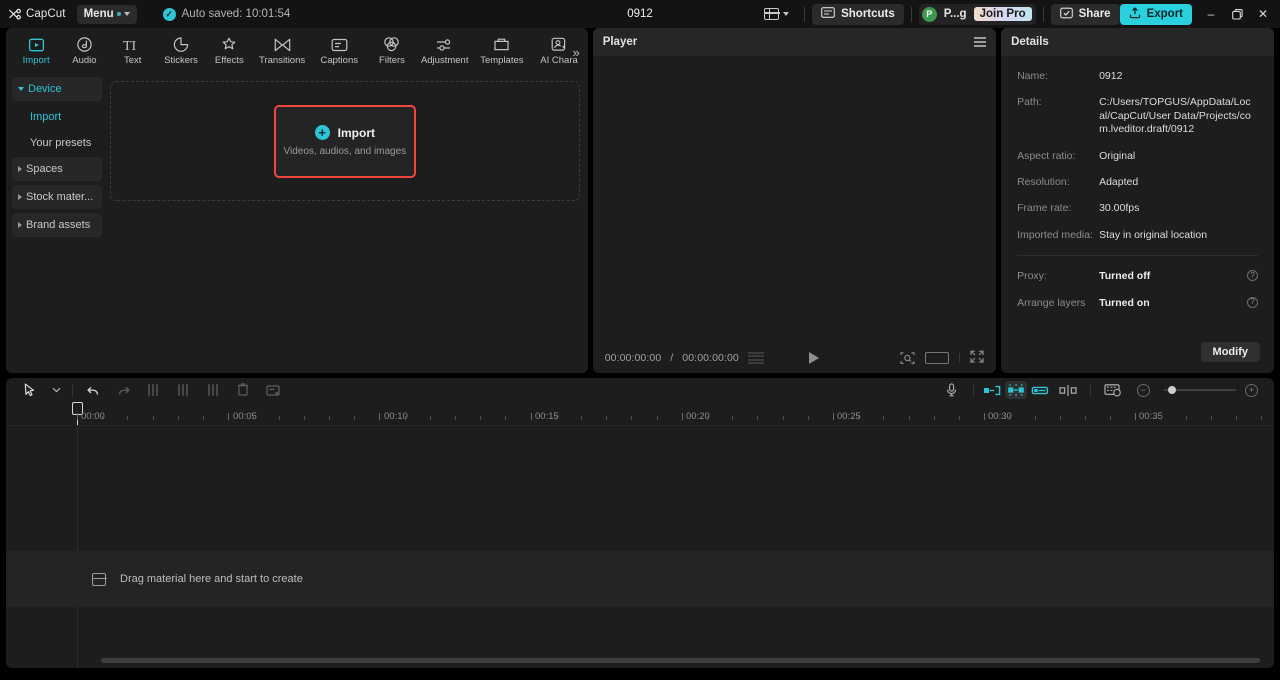  Describe the element at coordinates (1137, 303) in the screenshot. I see `detail-row-arrange-layers: Arrange layers Turned on ?` at that location.